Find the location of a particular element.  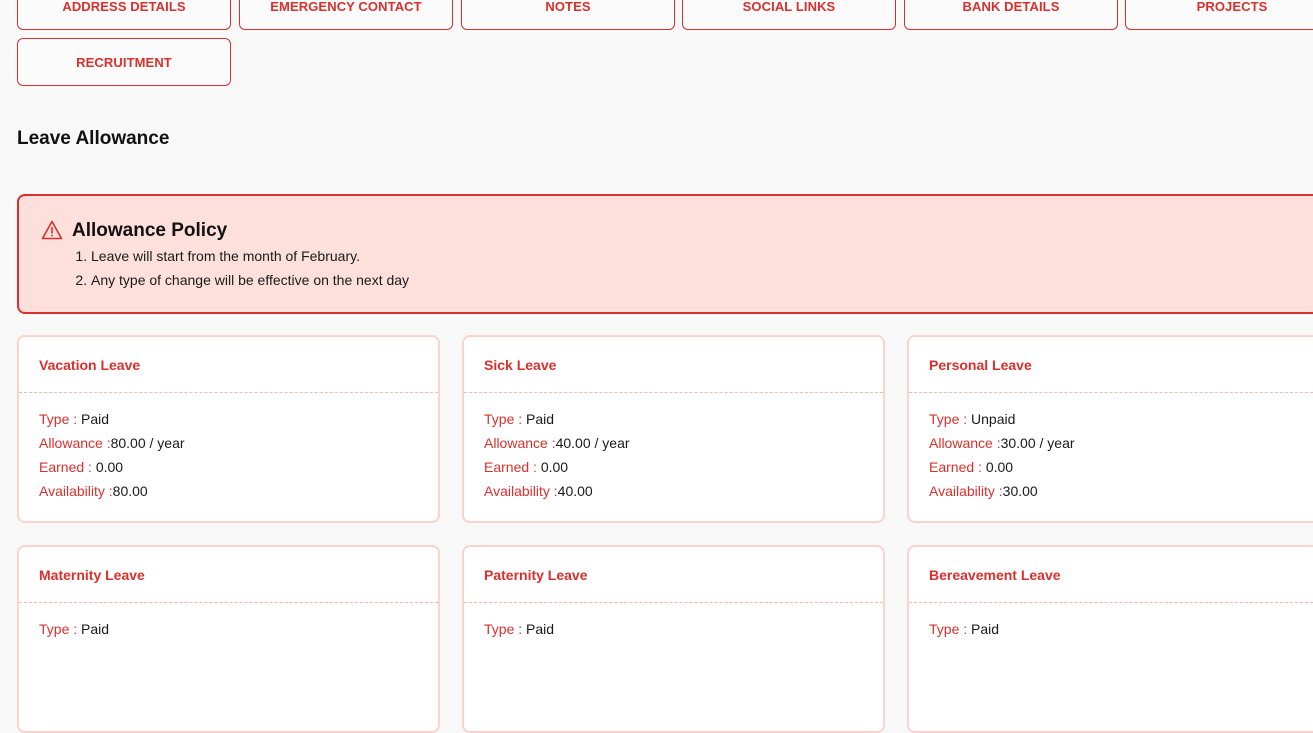

leave-card-title: Maternity Leave is located at coordinates (228, 575).